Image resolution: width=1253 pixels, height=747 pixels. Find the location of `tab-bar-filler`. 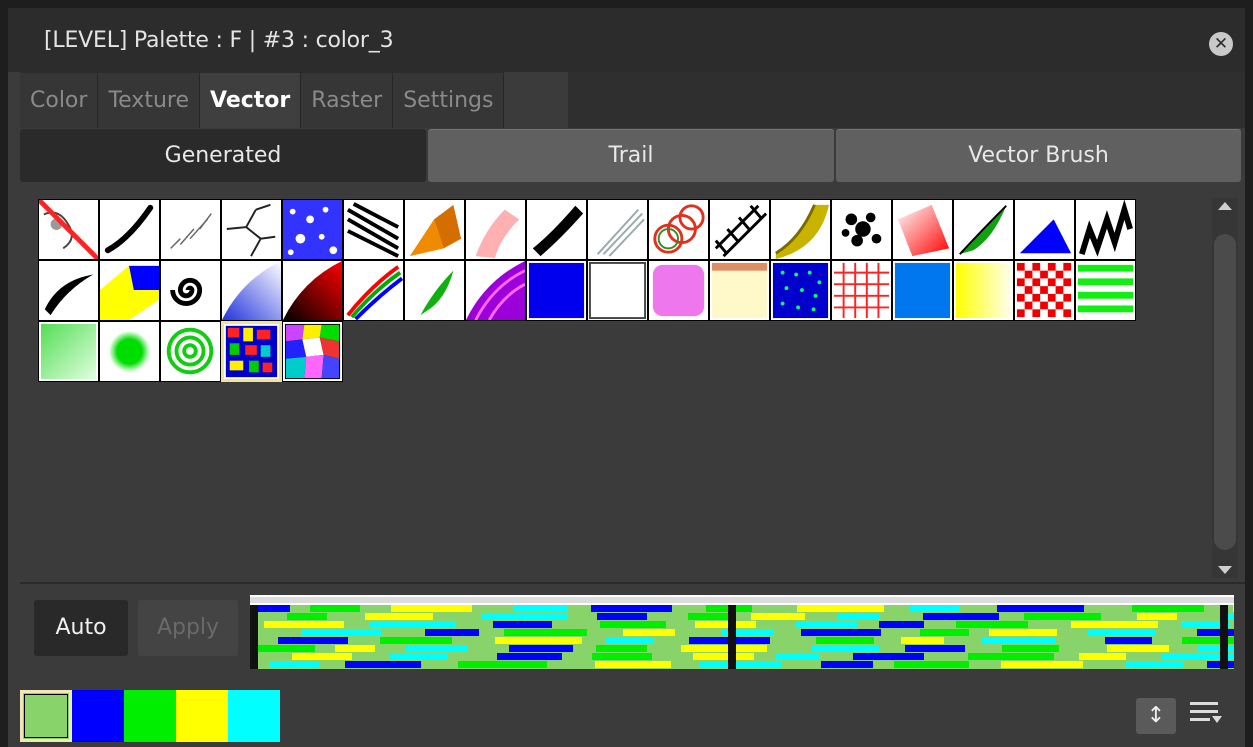

tab-bar-filler is located at coordinates (906, 100).